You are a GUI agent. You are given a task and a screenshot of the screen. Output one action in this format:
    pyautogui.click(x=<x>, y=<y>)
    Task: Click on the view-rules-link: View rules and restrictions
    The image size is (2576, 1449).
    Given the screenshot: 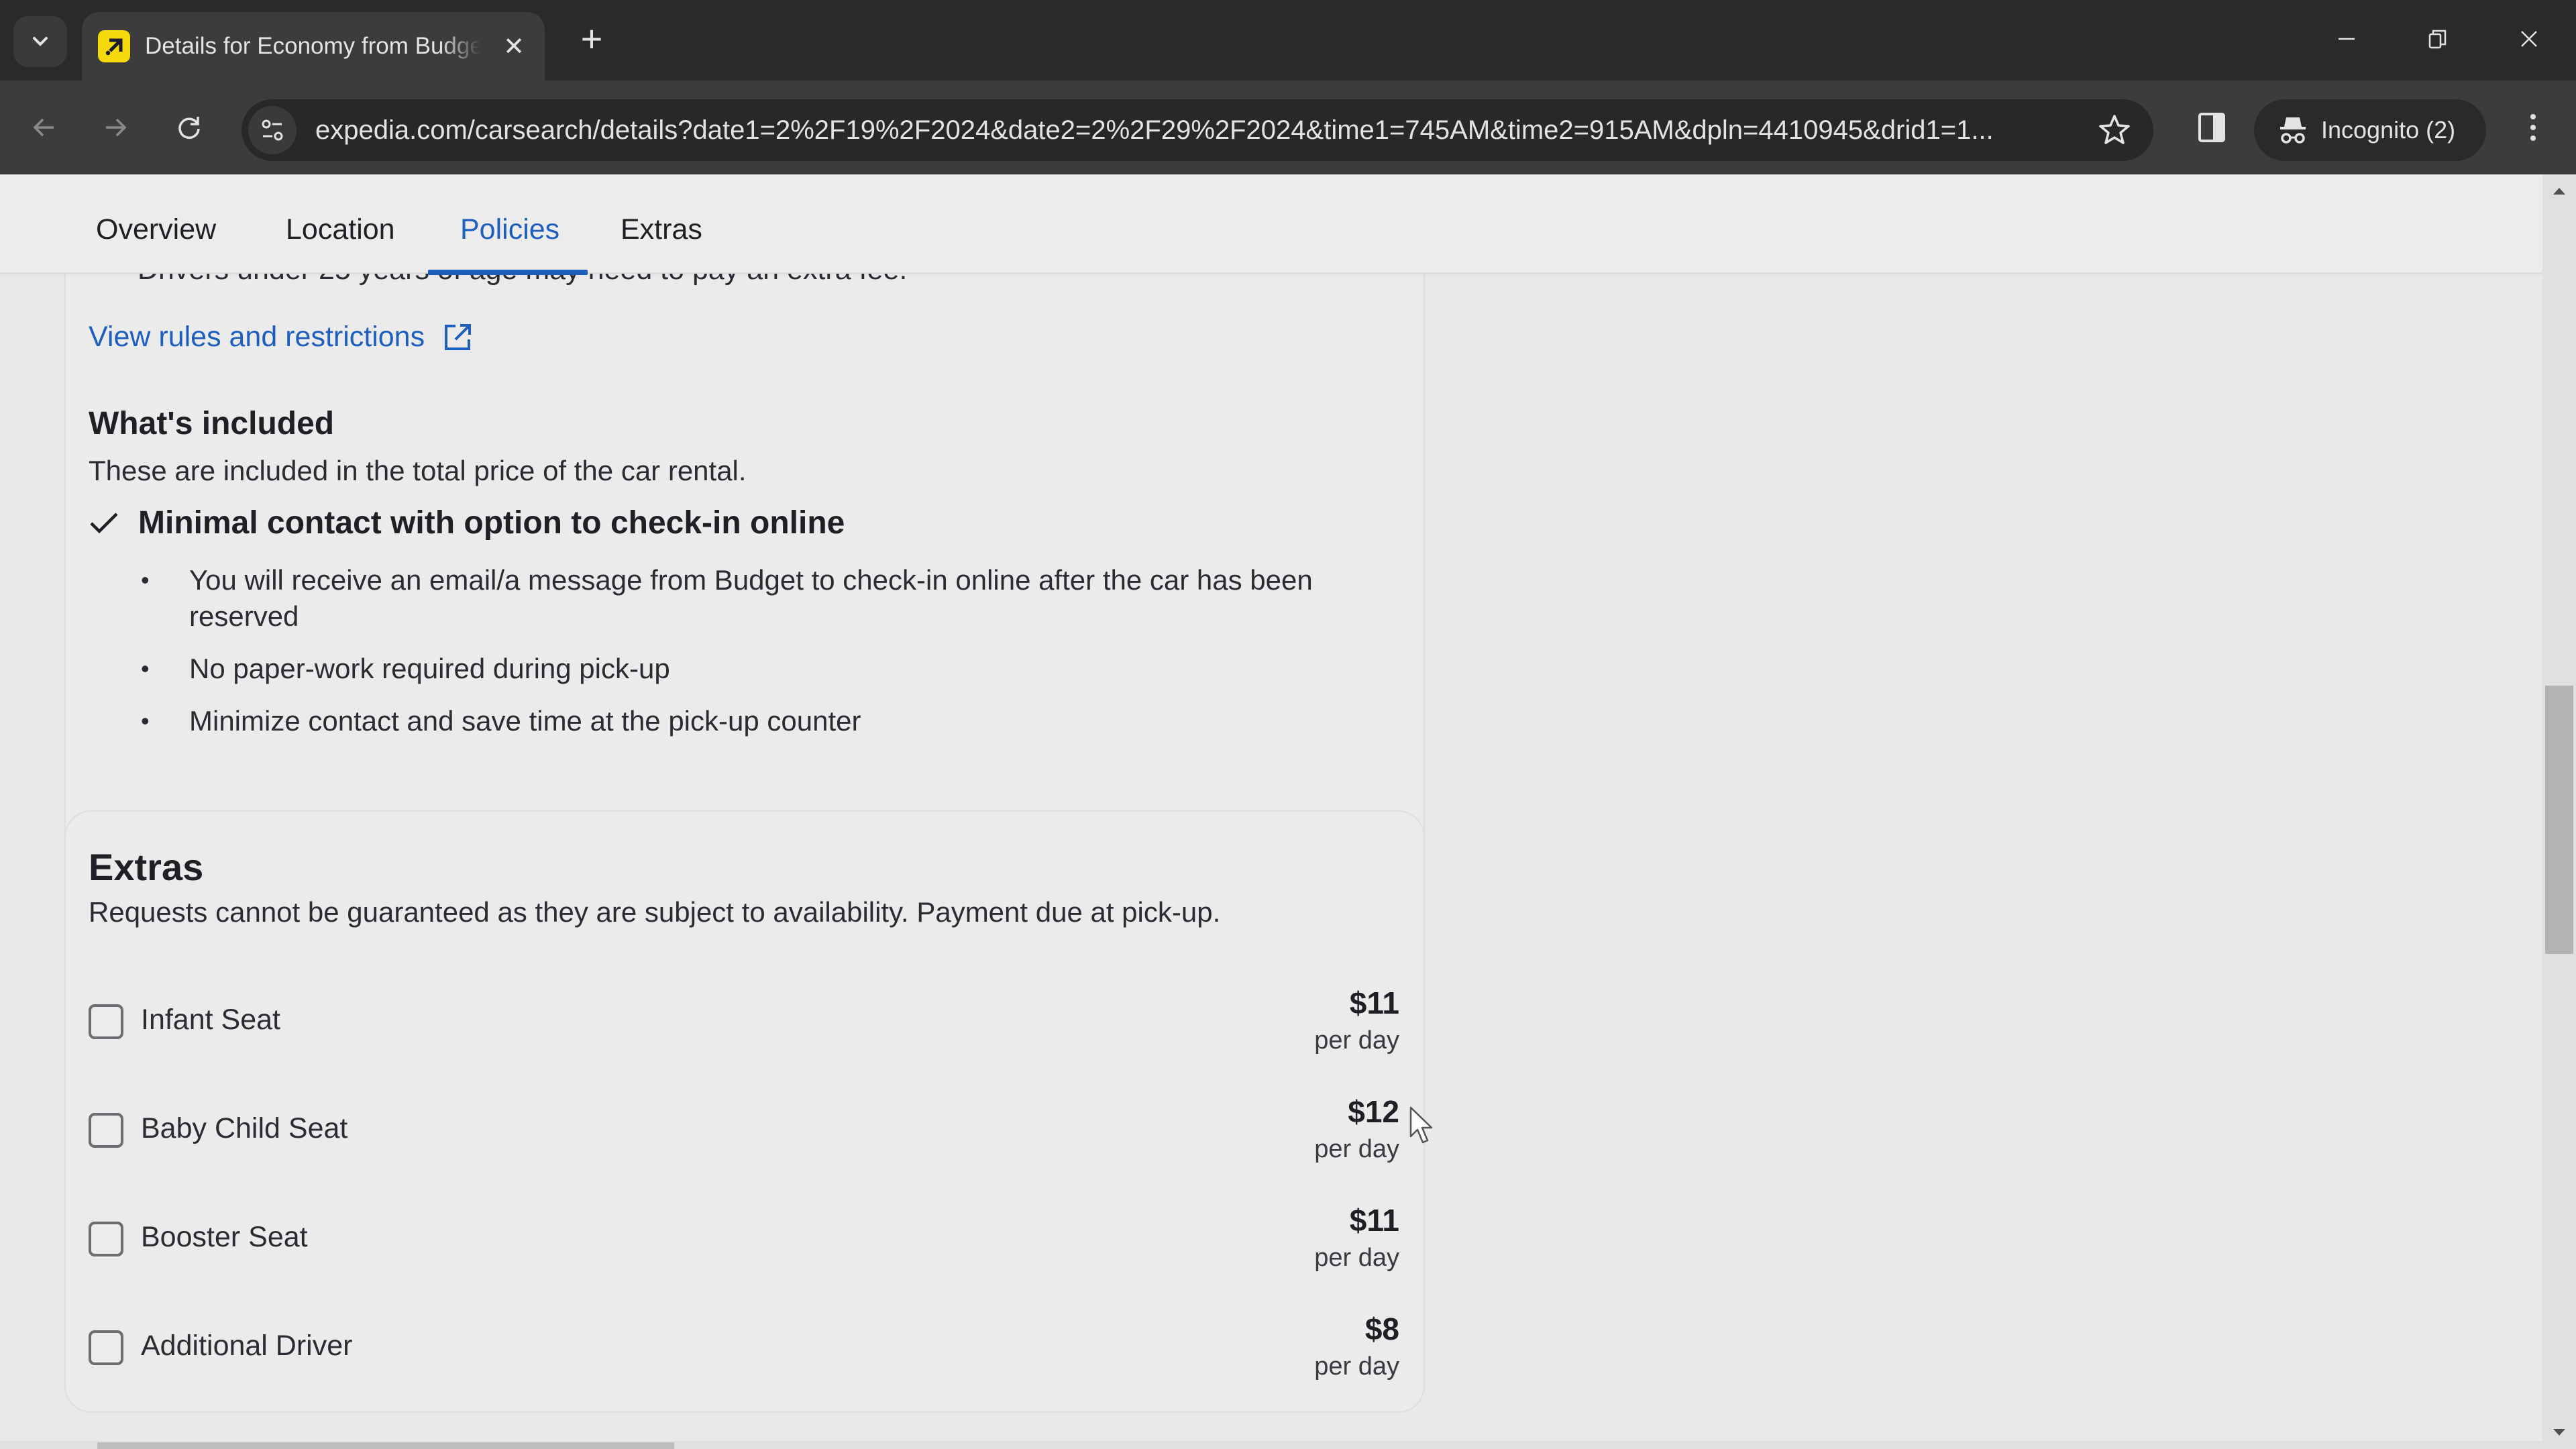 What is the action you would take?
    pyautogui.click(x=281, y=337)
    